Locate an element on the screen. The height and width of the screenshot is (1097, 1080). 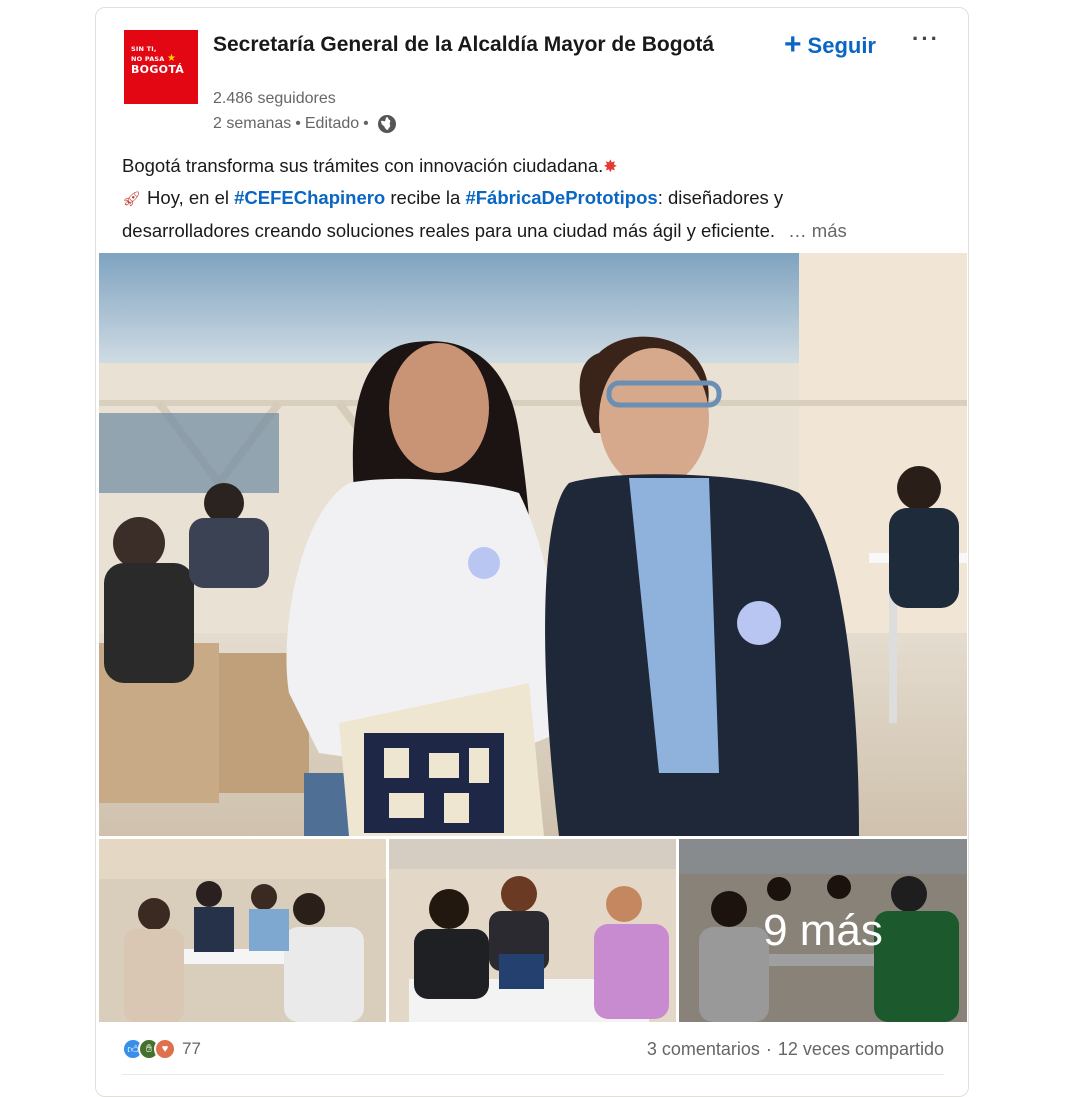
company-logo: SIN TI, NO PASA ★ BOGOTÁ is located at coordinates (161, 67).